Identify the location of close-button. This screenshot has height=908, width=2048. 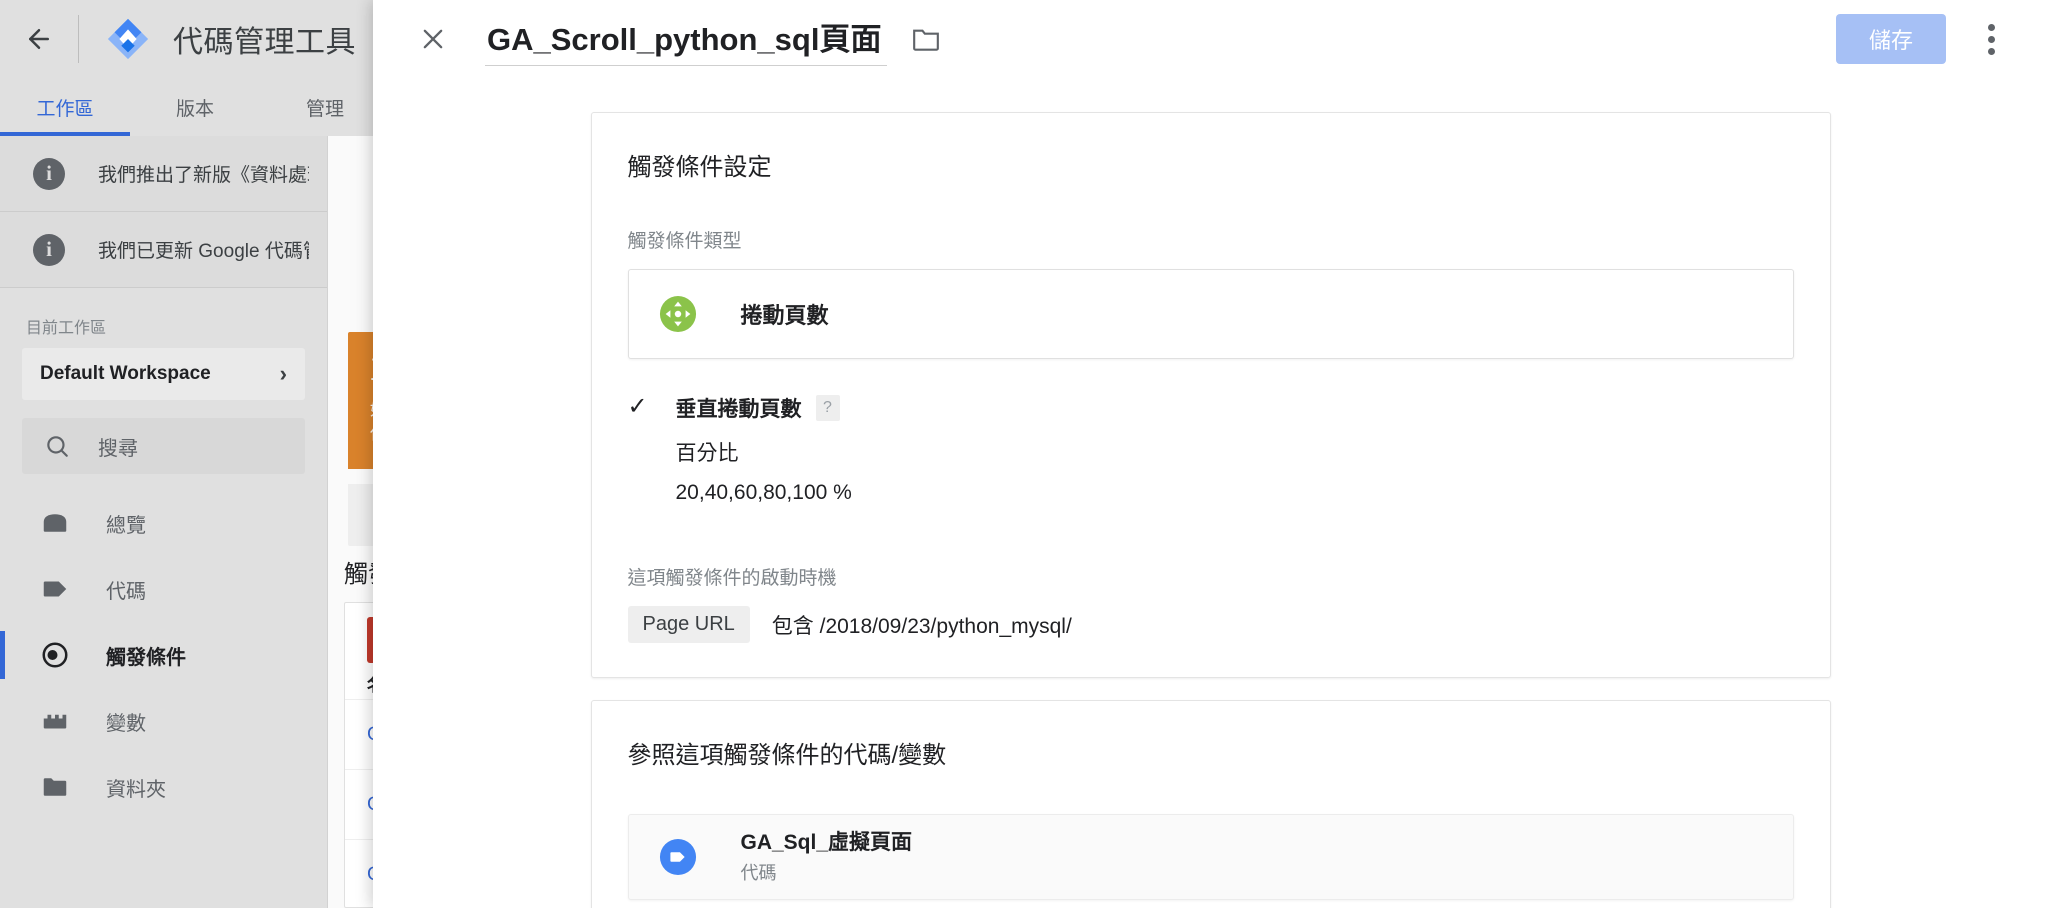
(433, 39).